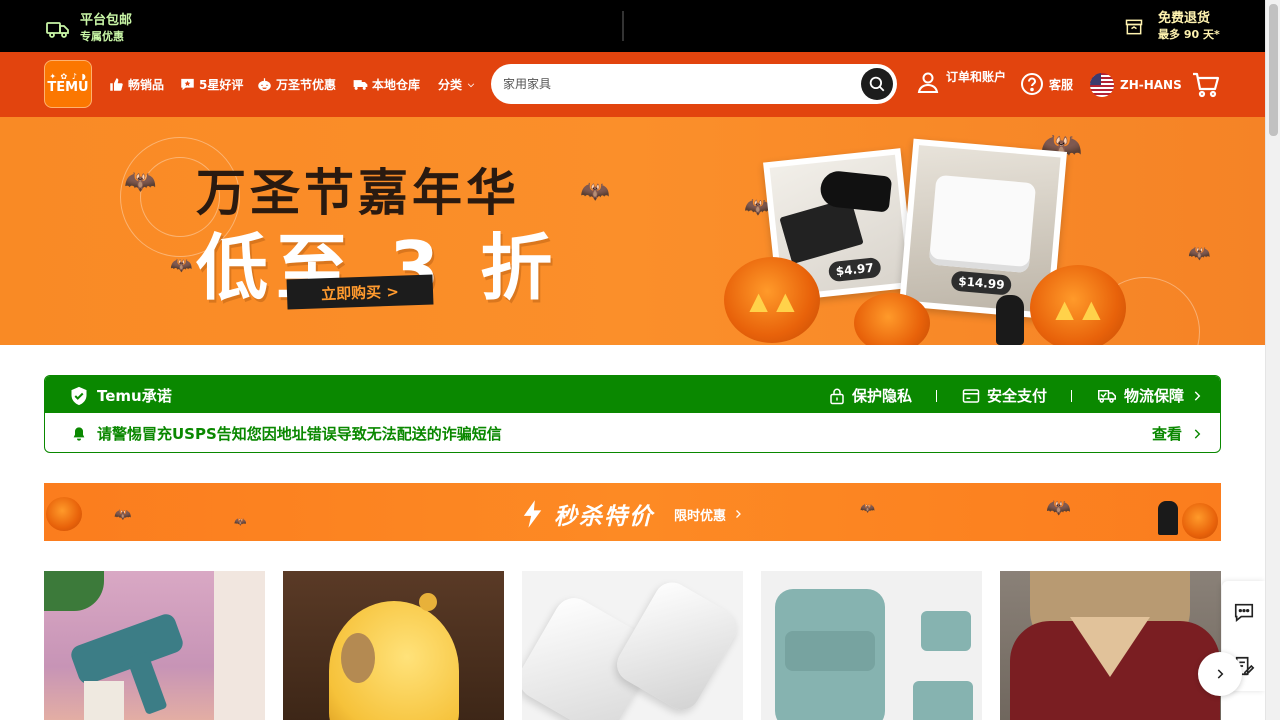  I want to click on scam-alert: 请警惕冒充USPS告知您因地址错误导致无法配送的诈骗短信, so click(286, 433).